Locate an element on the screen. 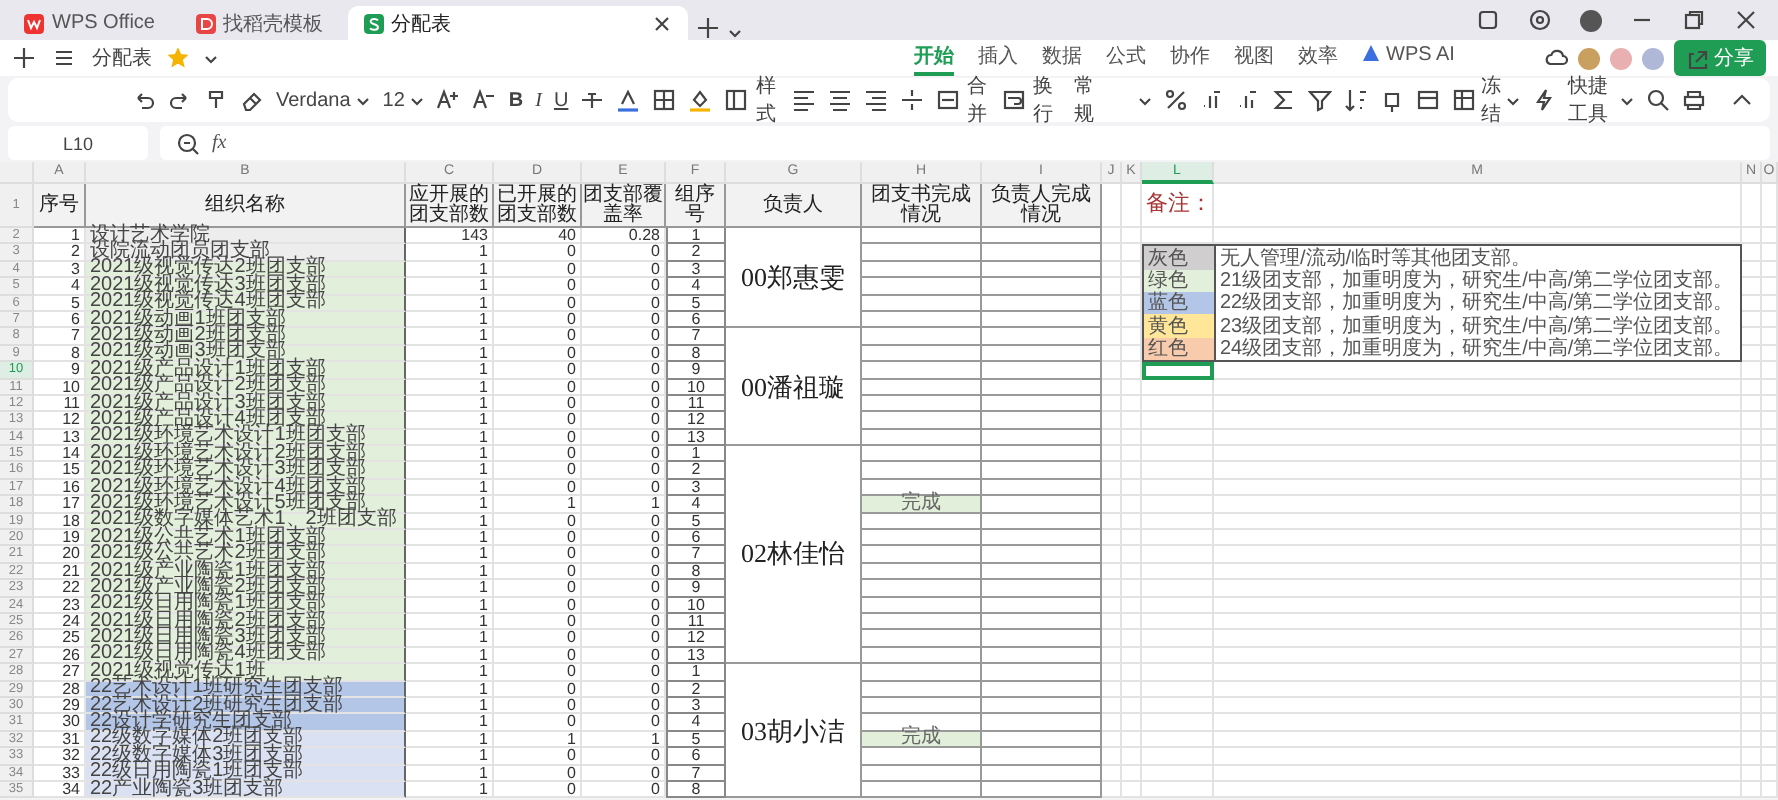  bold-button: B is located at coordinates (516, 100).